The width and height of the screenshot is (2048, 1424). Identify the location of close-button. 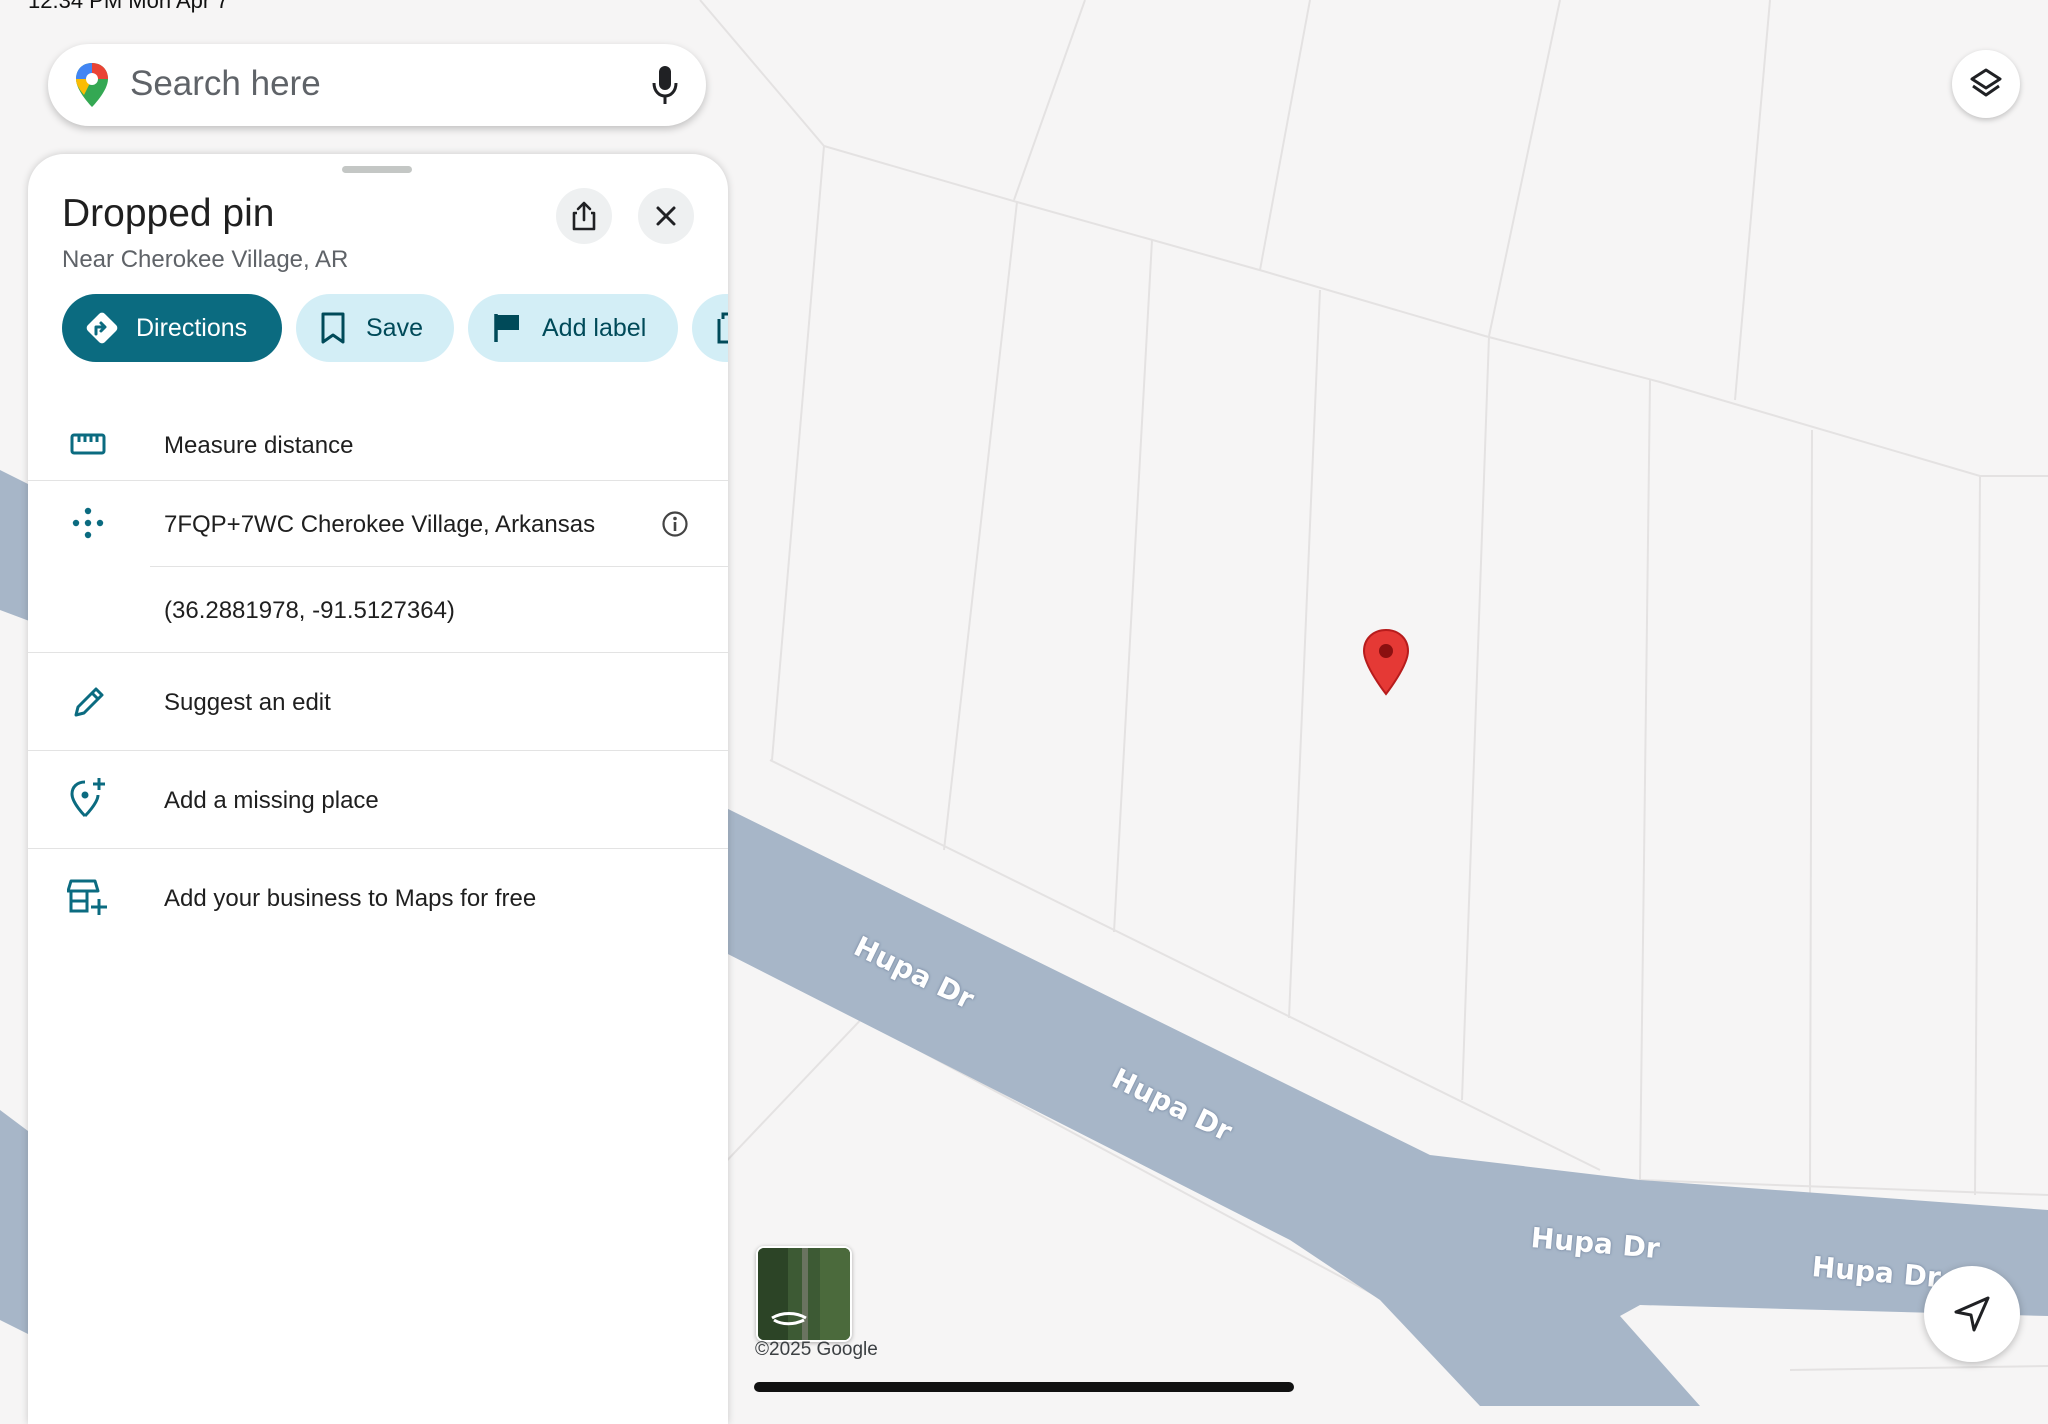
(666, 216).